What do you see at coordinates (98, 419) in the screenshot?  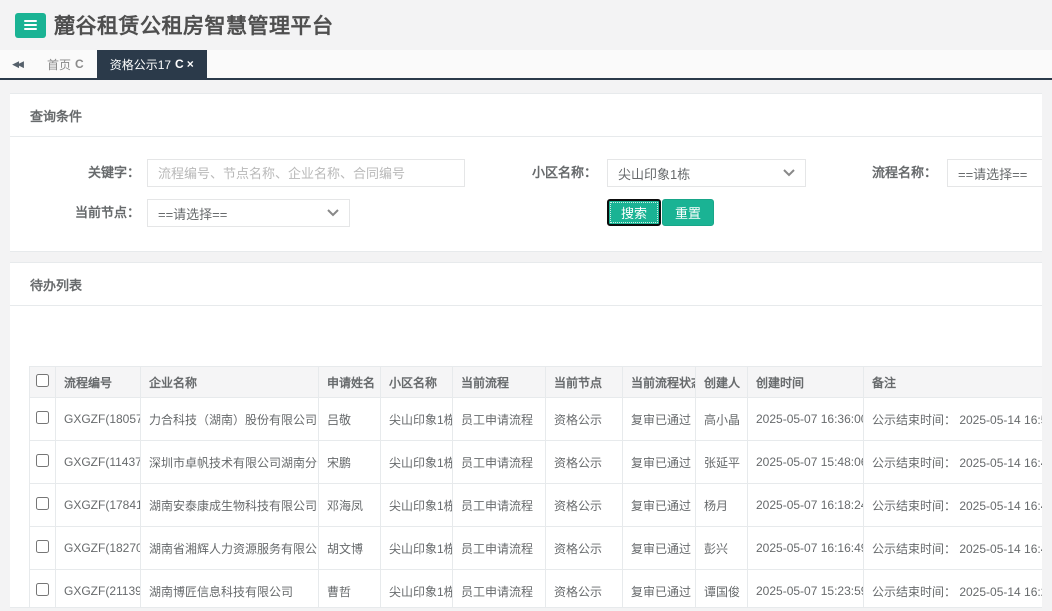 I see `cell-process-no: GXGZF(18057)` at bounding box center [98, 419].